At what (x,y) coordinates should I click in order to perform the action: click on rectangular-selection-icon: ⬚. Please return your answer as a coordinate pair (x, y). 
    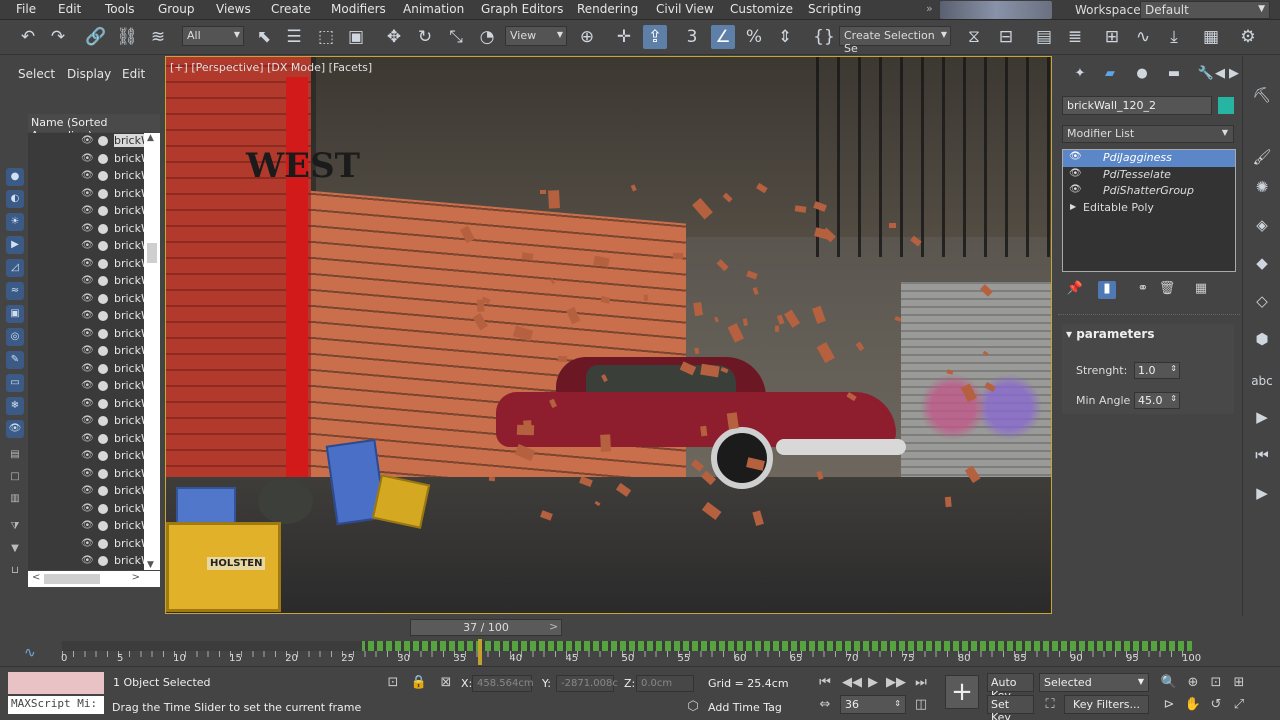
    Looking at the image, I should click on (326, 37).